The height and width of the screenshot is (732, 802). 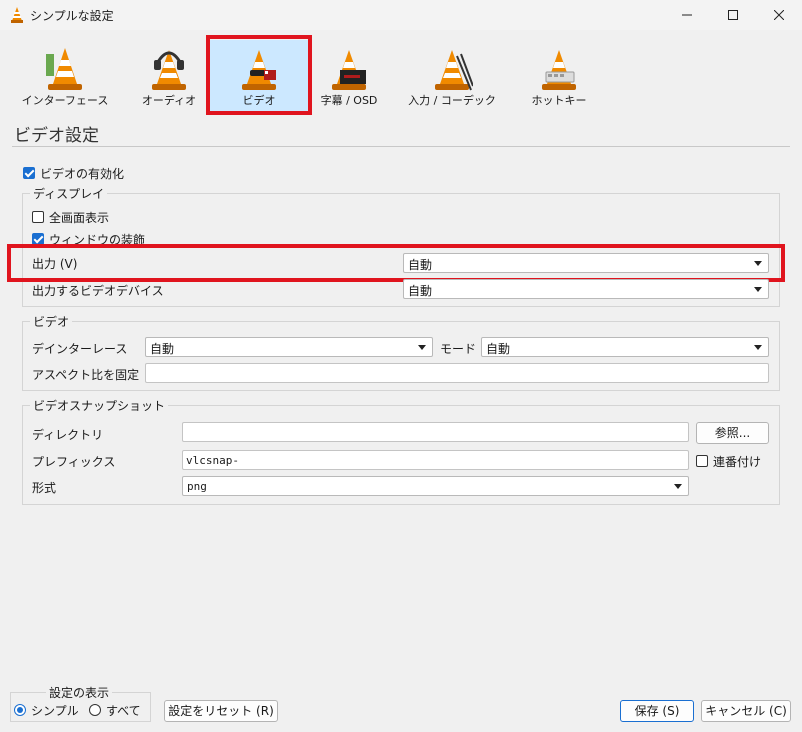 I want to click on directory-label: ディレクトリ, so click(x=68, y=435).